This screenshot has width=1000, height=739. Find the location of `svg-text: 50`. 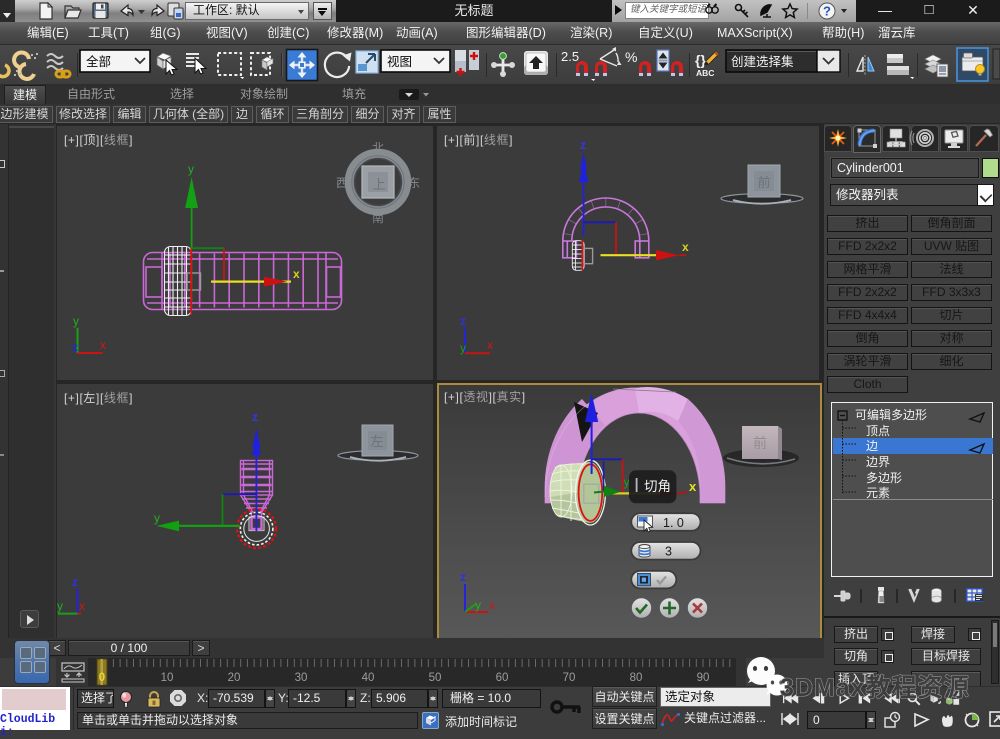

svg-text: 50 is located at coordinates (435, 678).